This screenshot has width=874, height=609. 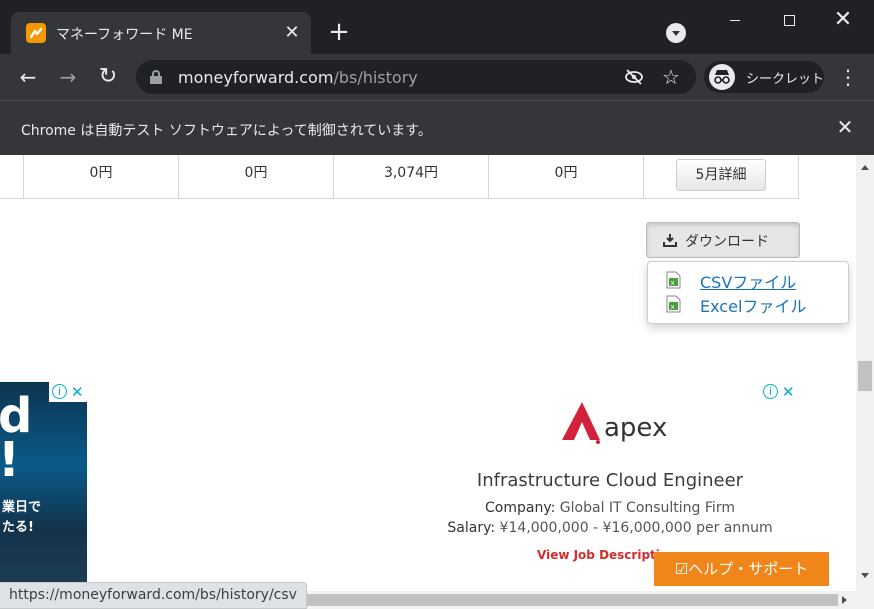 What do you see at coordinates (748, 281) in the screenshot?
I see `csv-file-link: CSVファイル` at bounding box center [748, 281].